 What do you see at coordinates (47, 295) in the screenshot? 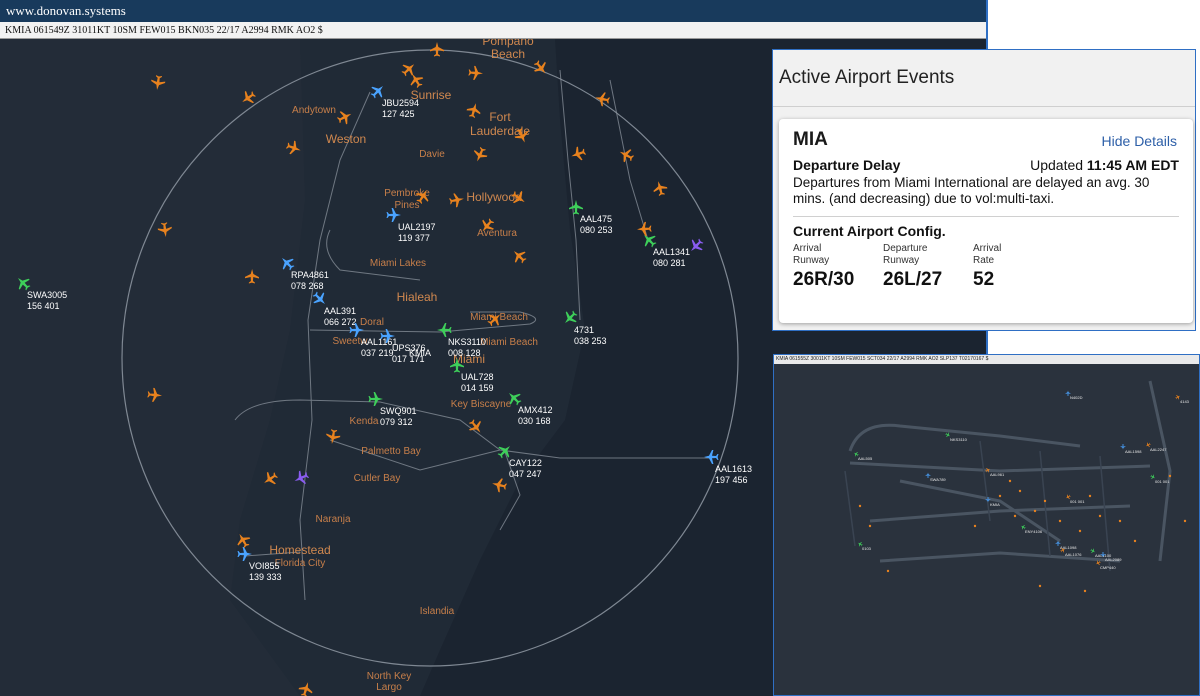
I see `aircraft-callsign: SWA3005` at bounding box center [47, 295].